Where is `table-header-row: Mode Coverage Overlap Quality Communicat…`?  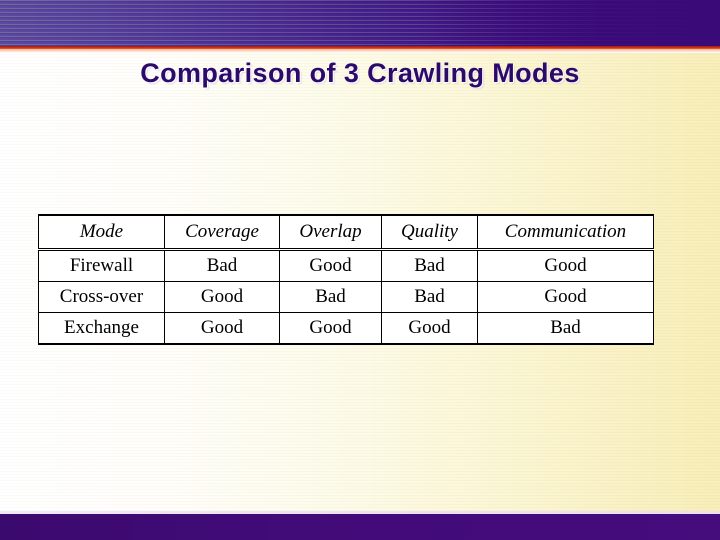
table-header-row: Mode Coverage Overlap Quality Communicat… is located at coordinates (346, 232).